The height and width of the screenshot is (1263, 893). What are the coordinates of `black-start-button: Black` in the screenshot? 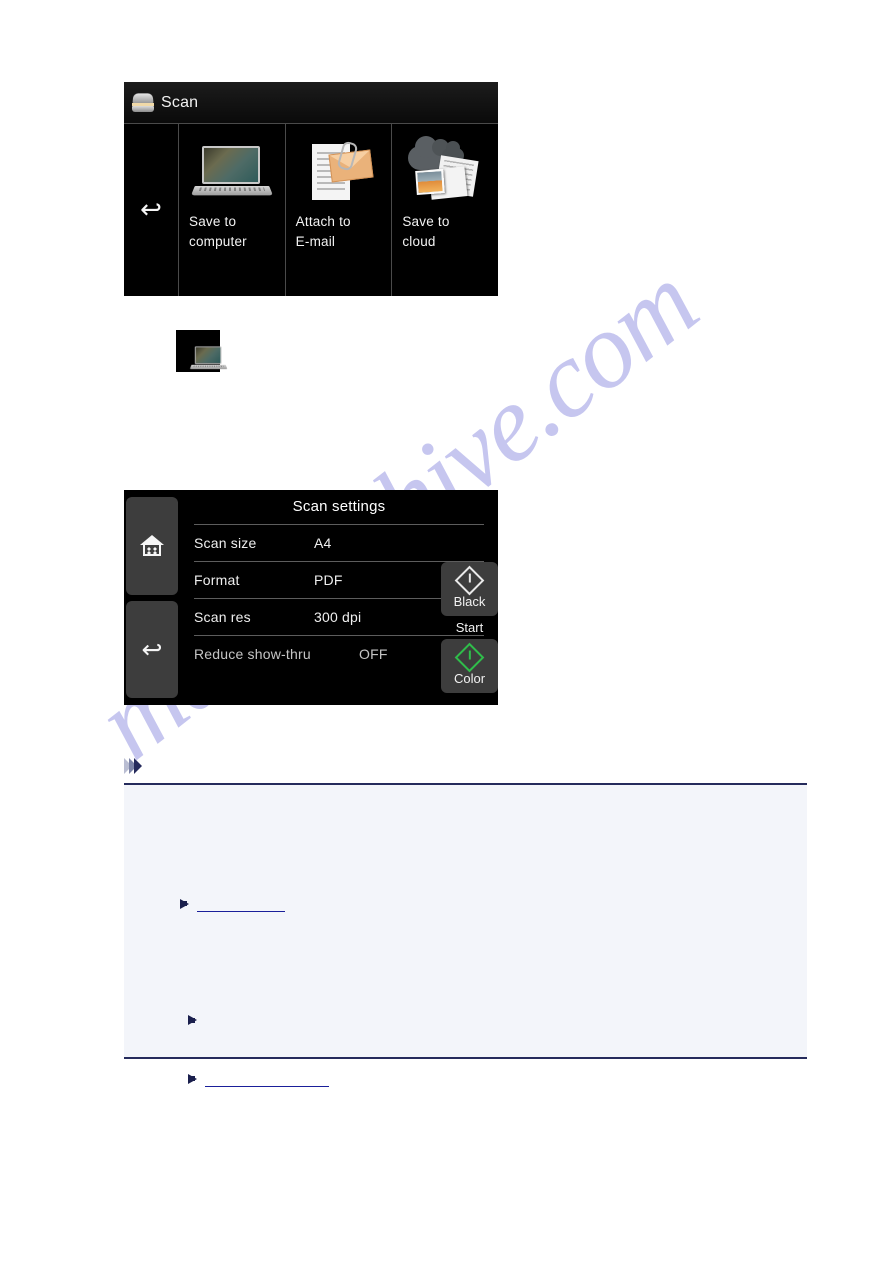 It's located at (469, 589).